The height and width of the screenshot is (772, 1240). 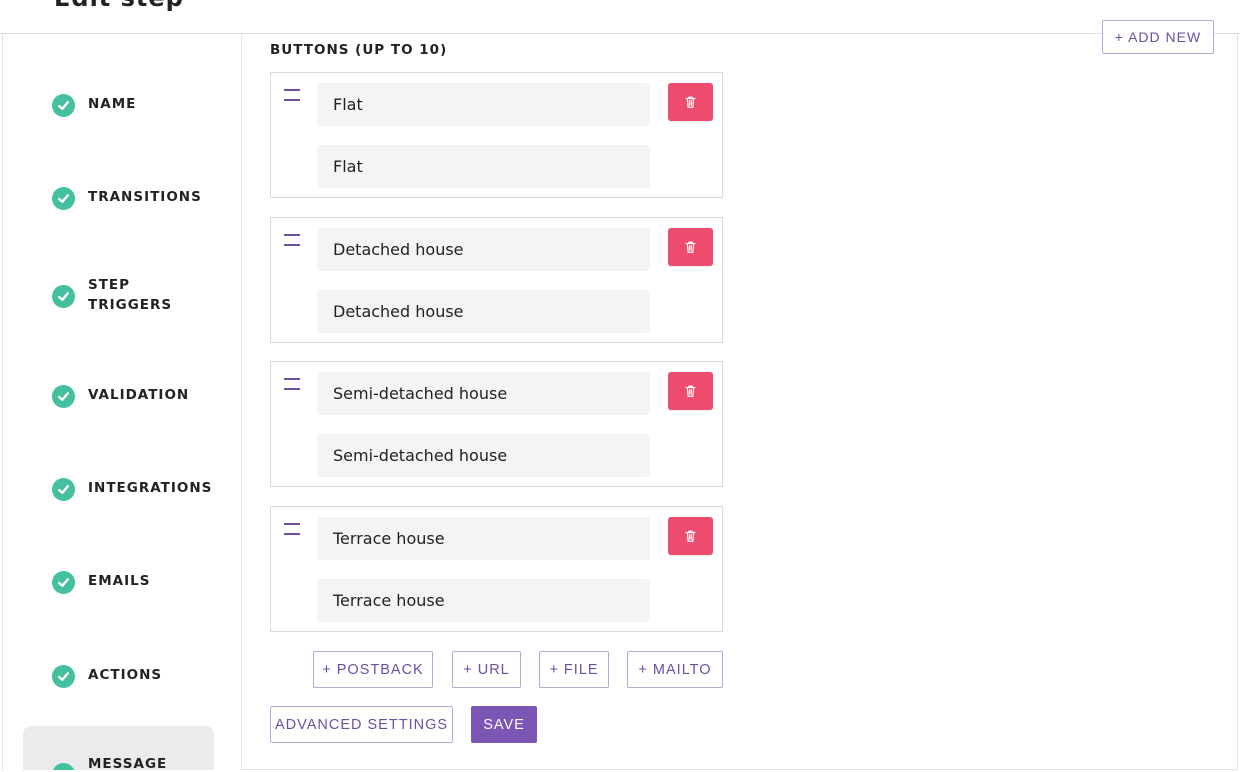 I want to click on sidebar-item-integrations: Integrations, so click(x=122, y=489).